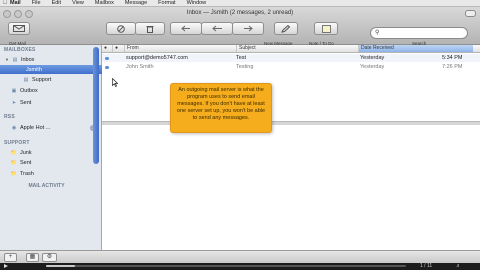  Describe the element at coordinates (415, 48) in the screenshot. I see `date-received-column-header: Date Received` at that location.